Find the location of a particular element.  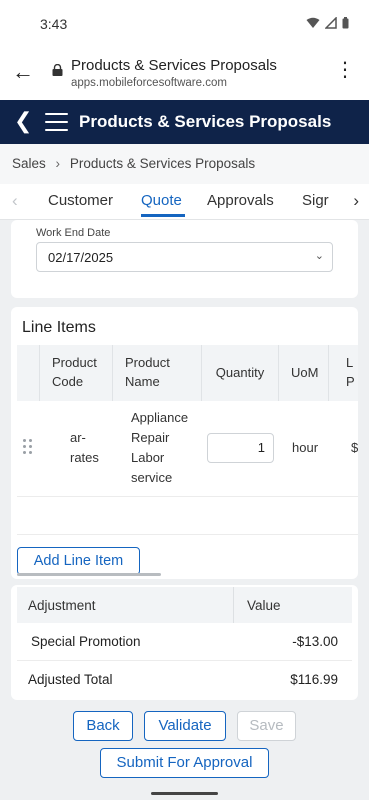

adjusted-total-value: $116.99 is located at coordinates (314, 679).